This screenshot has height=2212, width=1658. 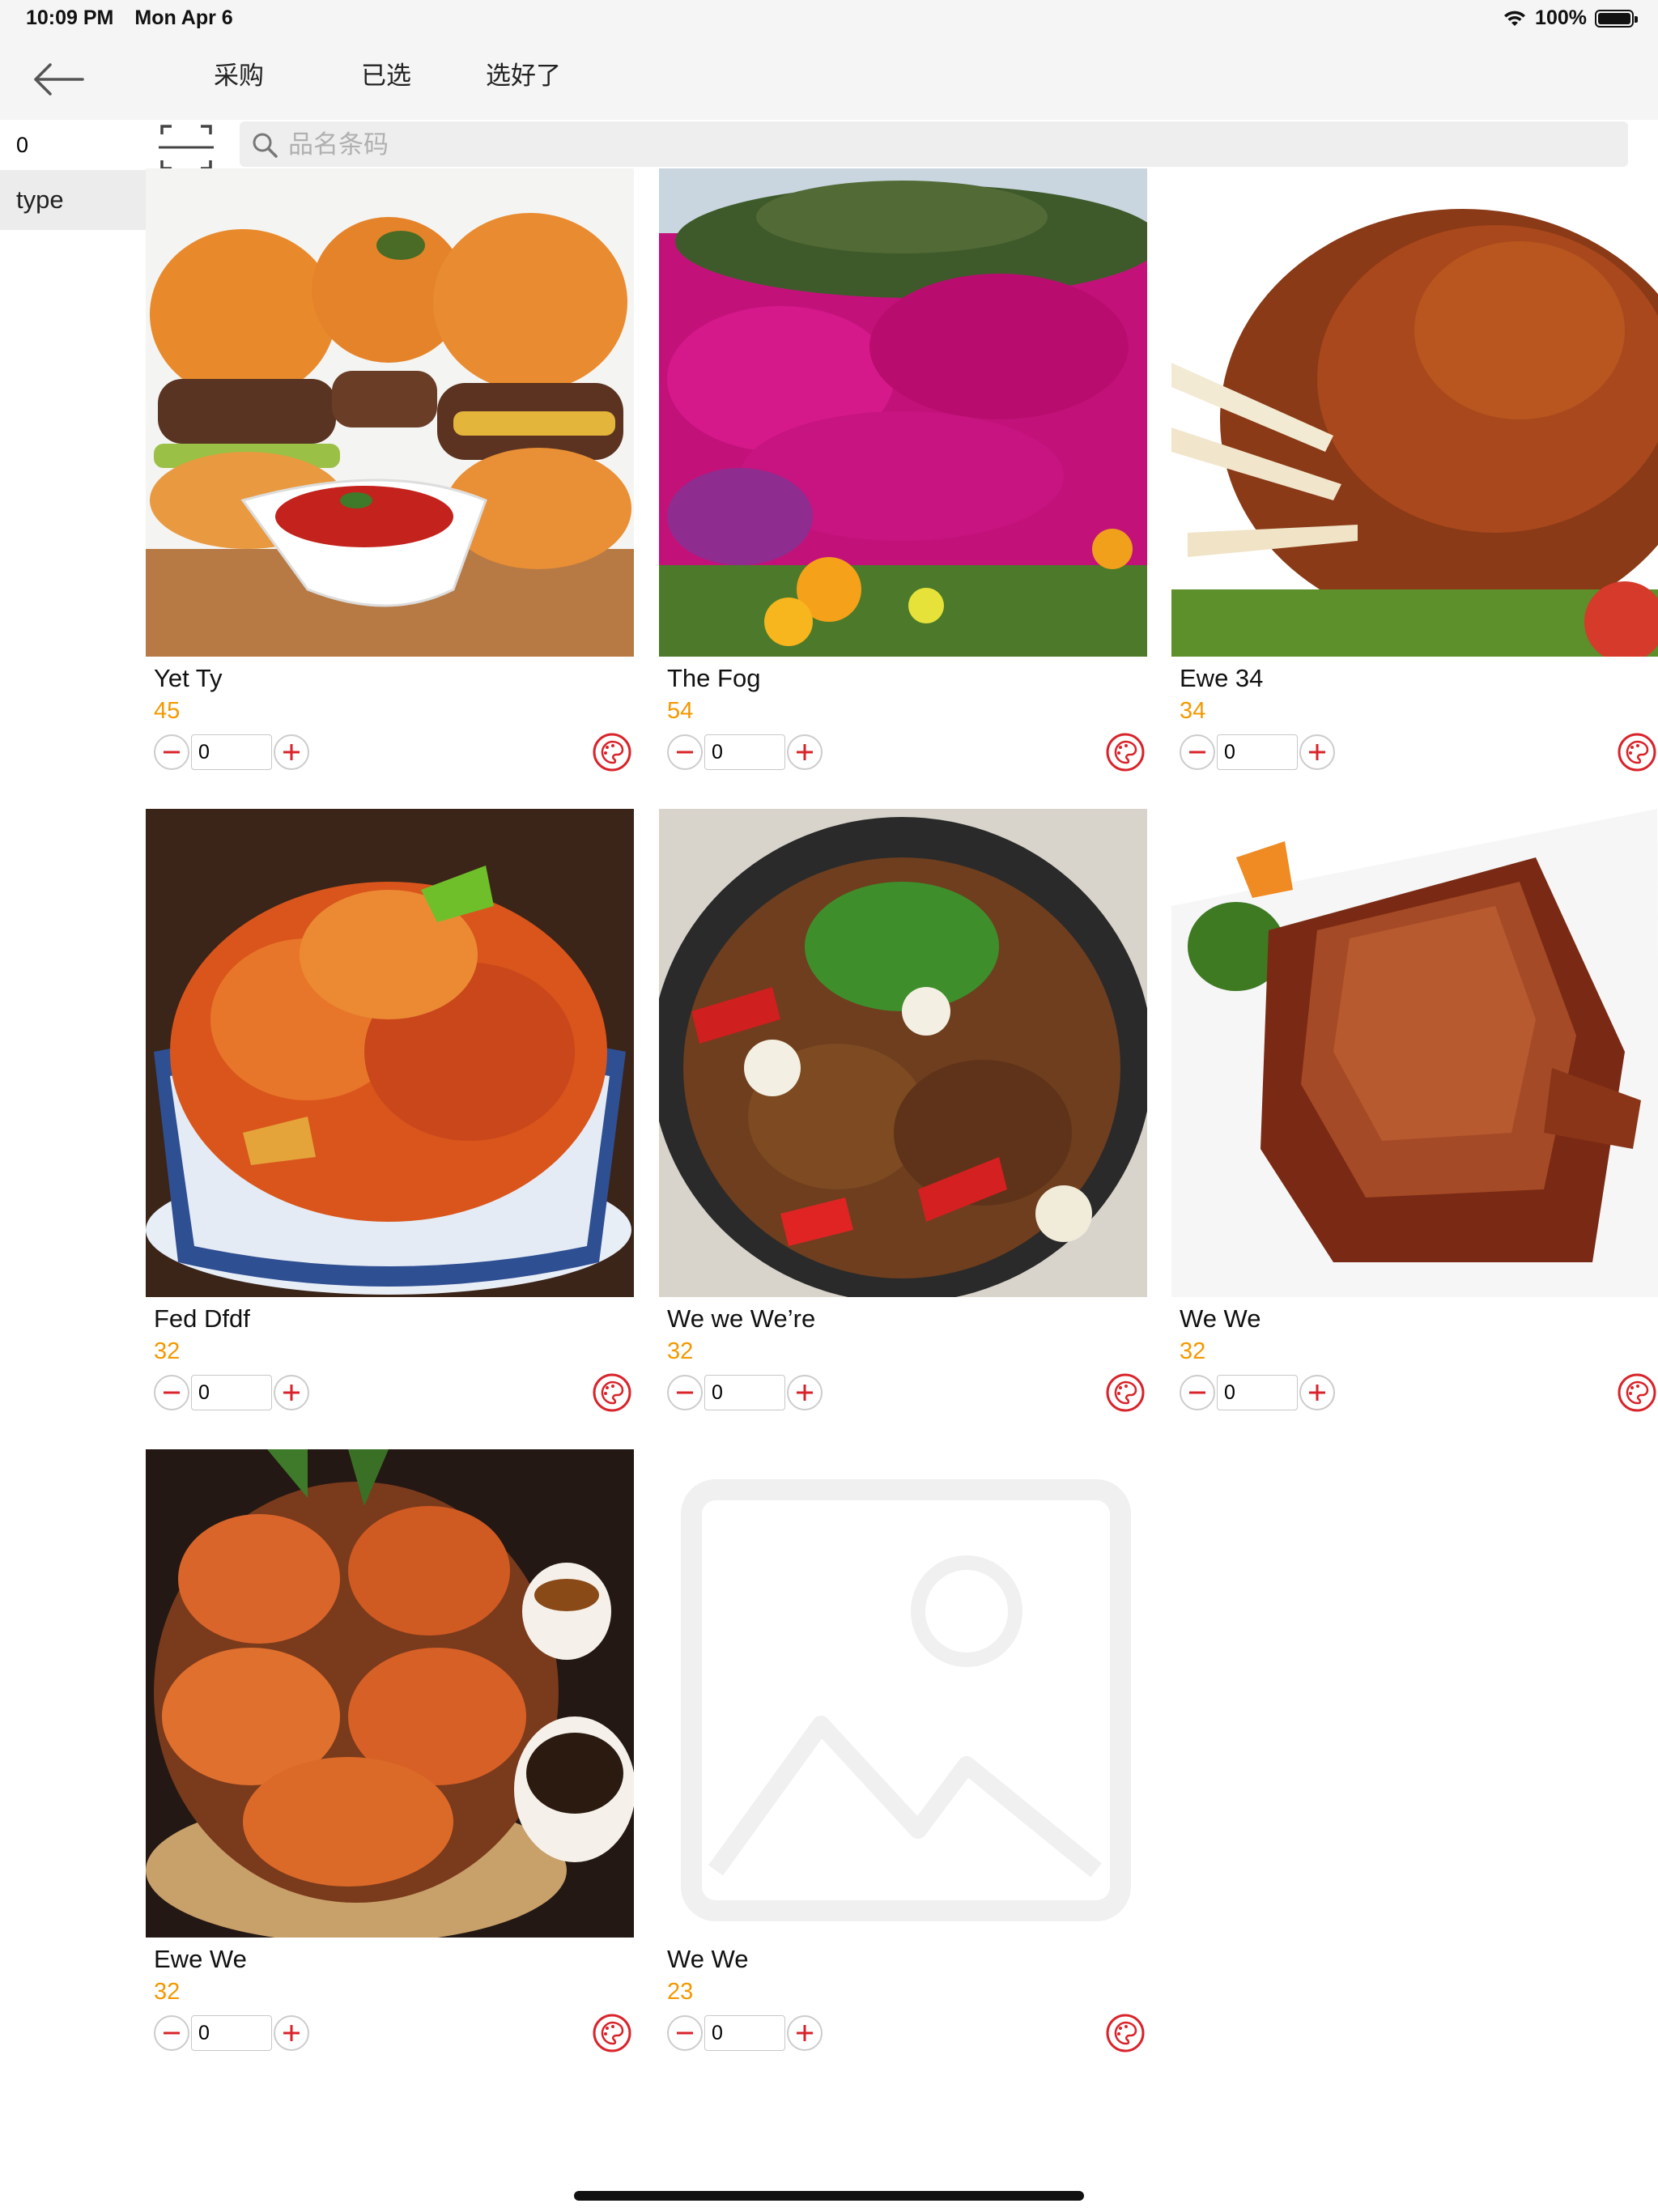 What do you see at coordinates (1220, 1319) in the screenshot?
I see `product-name: We We` at bounding box center [1220, 1319].